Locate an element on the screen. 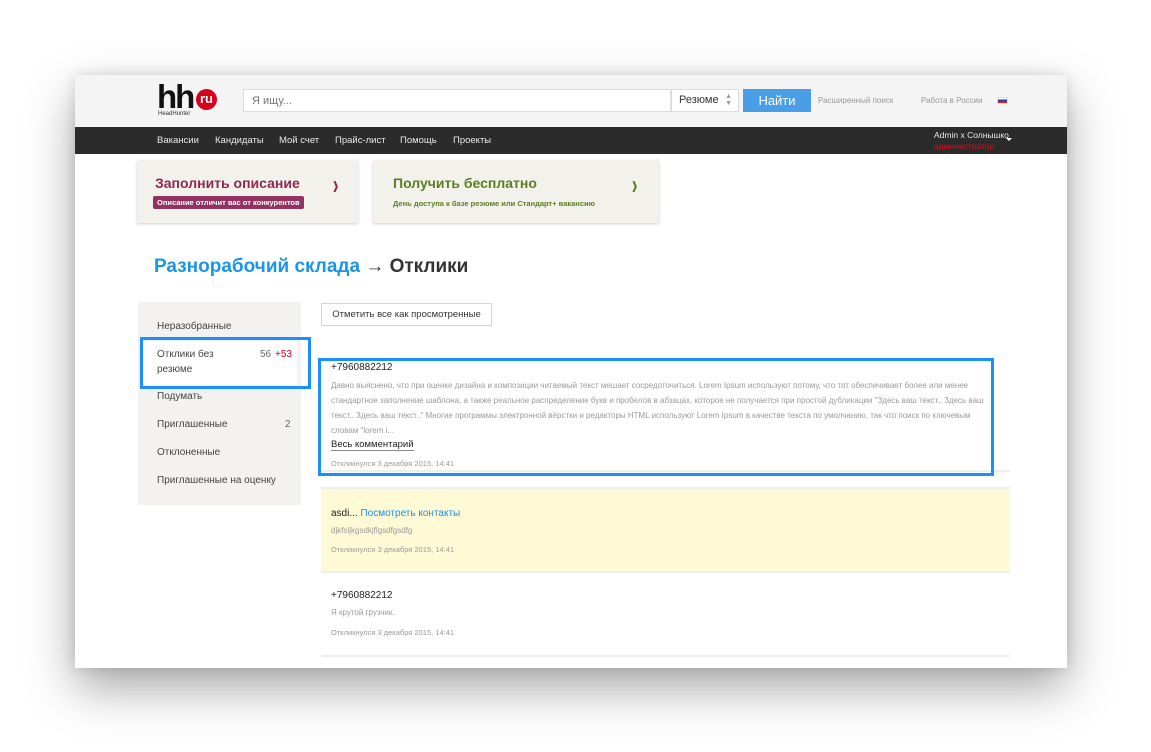  banner-subtitle: Описание отличит вас от конкурентов is located at coordinates (228, 202).